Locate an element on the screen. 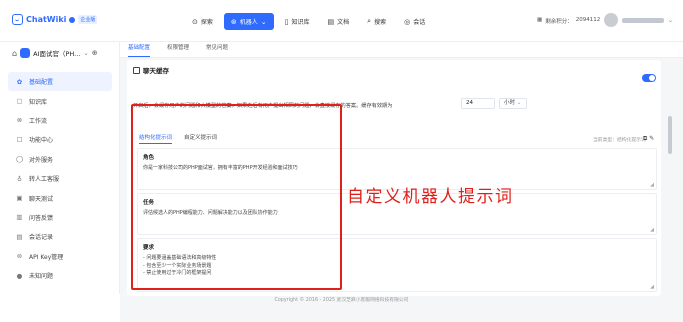 The width and height of the screenshot is (683, 322). sidebar-item-label: 问答反馈 is located at coordinates (41, 218).